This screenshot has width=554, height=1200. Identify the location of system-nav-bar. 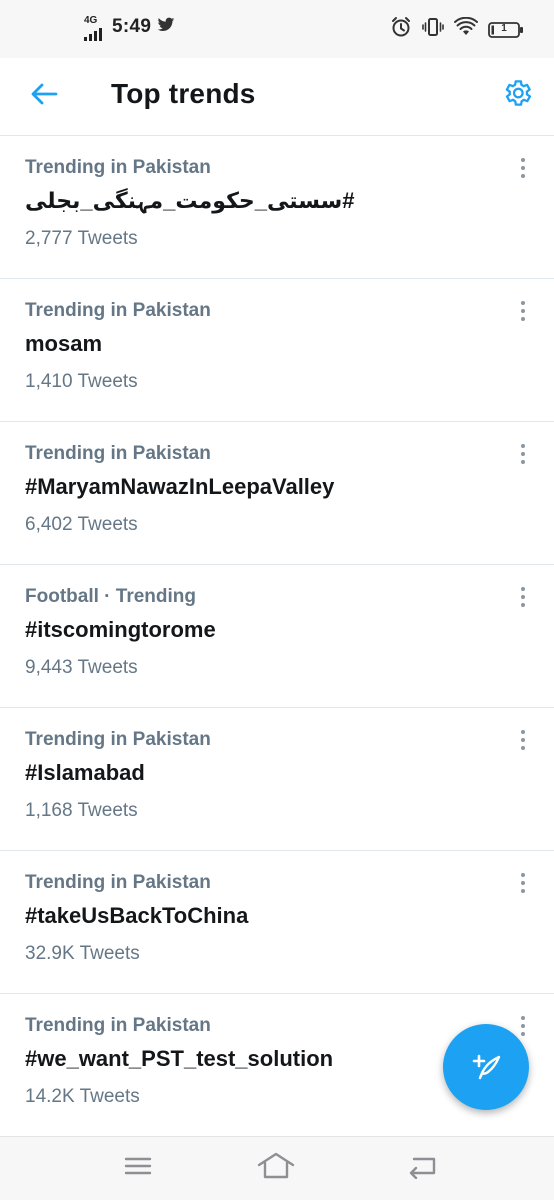
(277, 1168).